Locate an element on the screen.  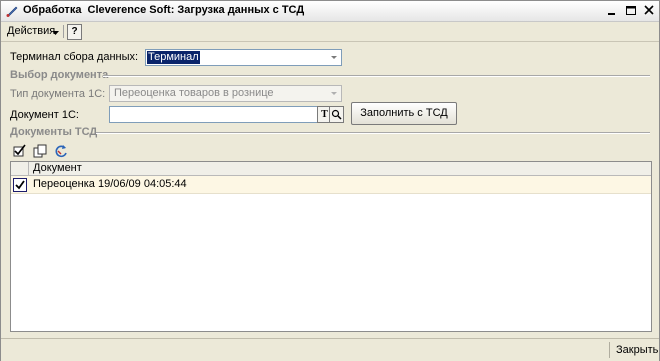
fill-from-tsd-button: Заполнить с ТСД is located at coordinates (404, 113).